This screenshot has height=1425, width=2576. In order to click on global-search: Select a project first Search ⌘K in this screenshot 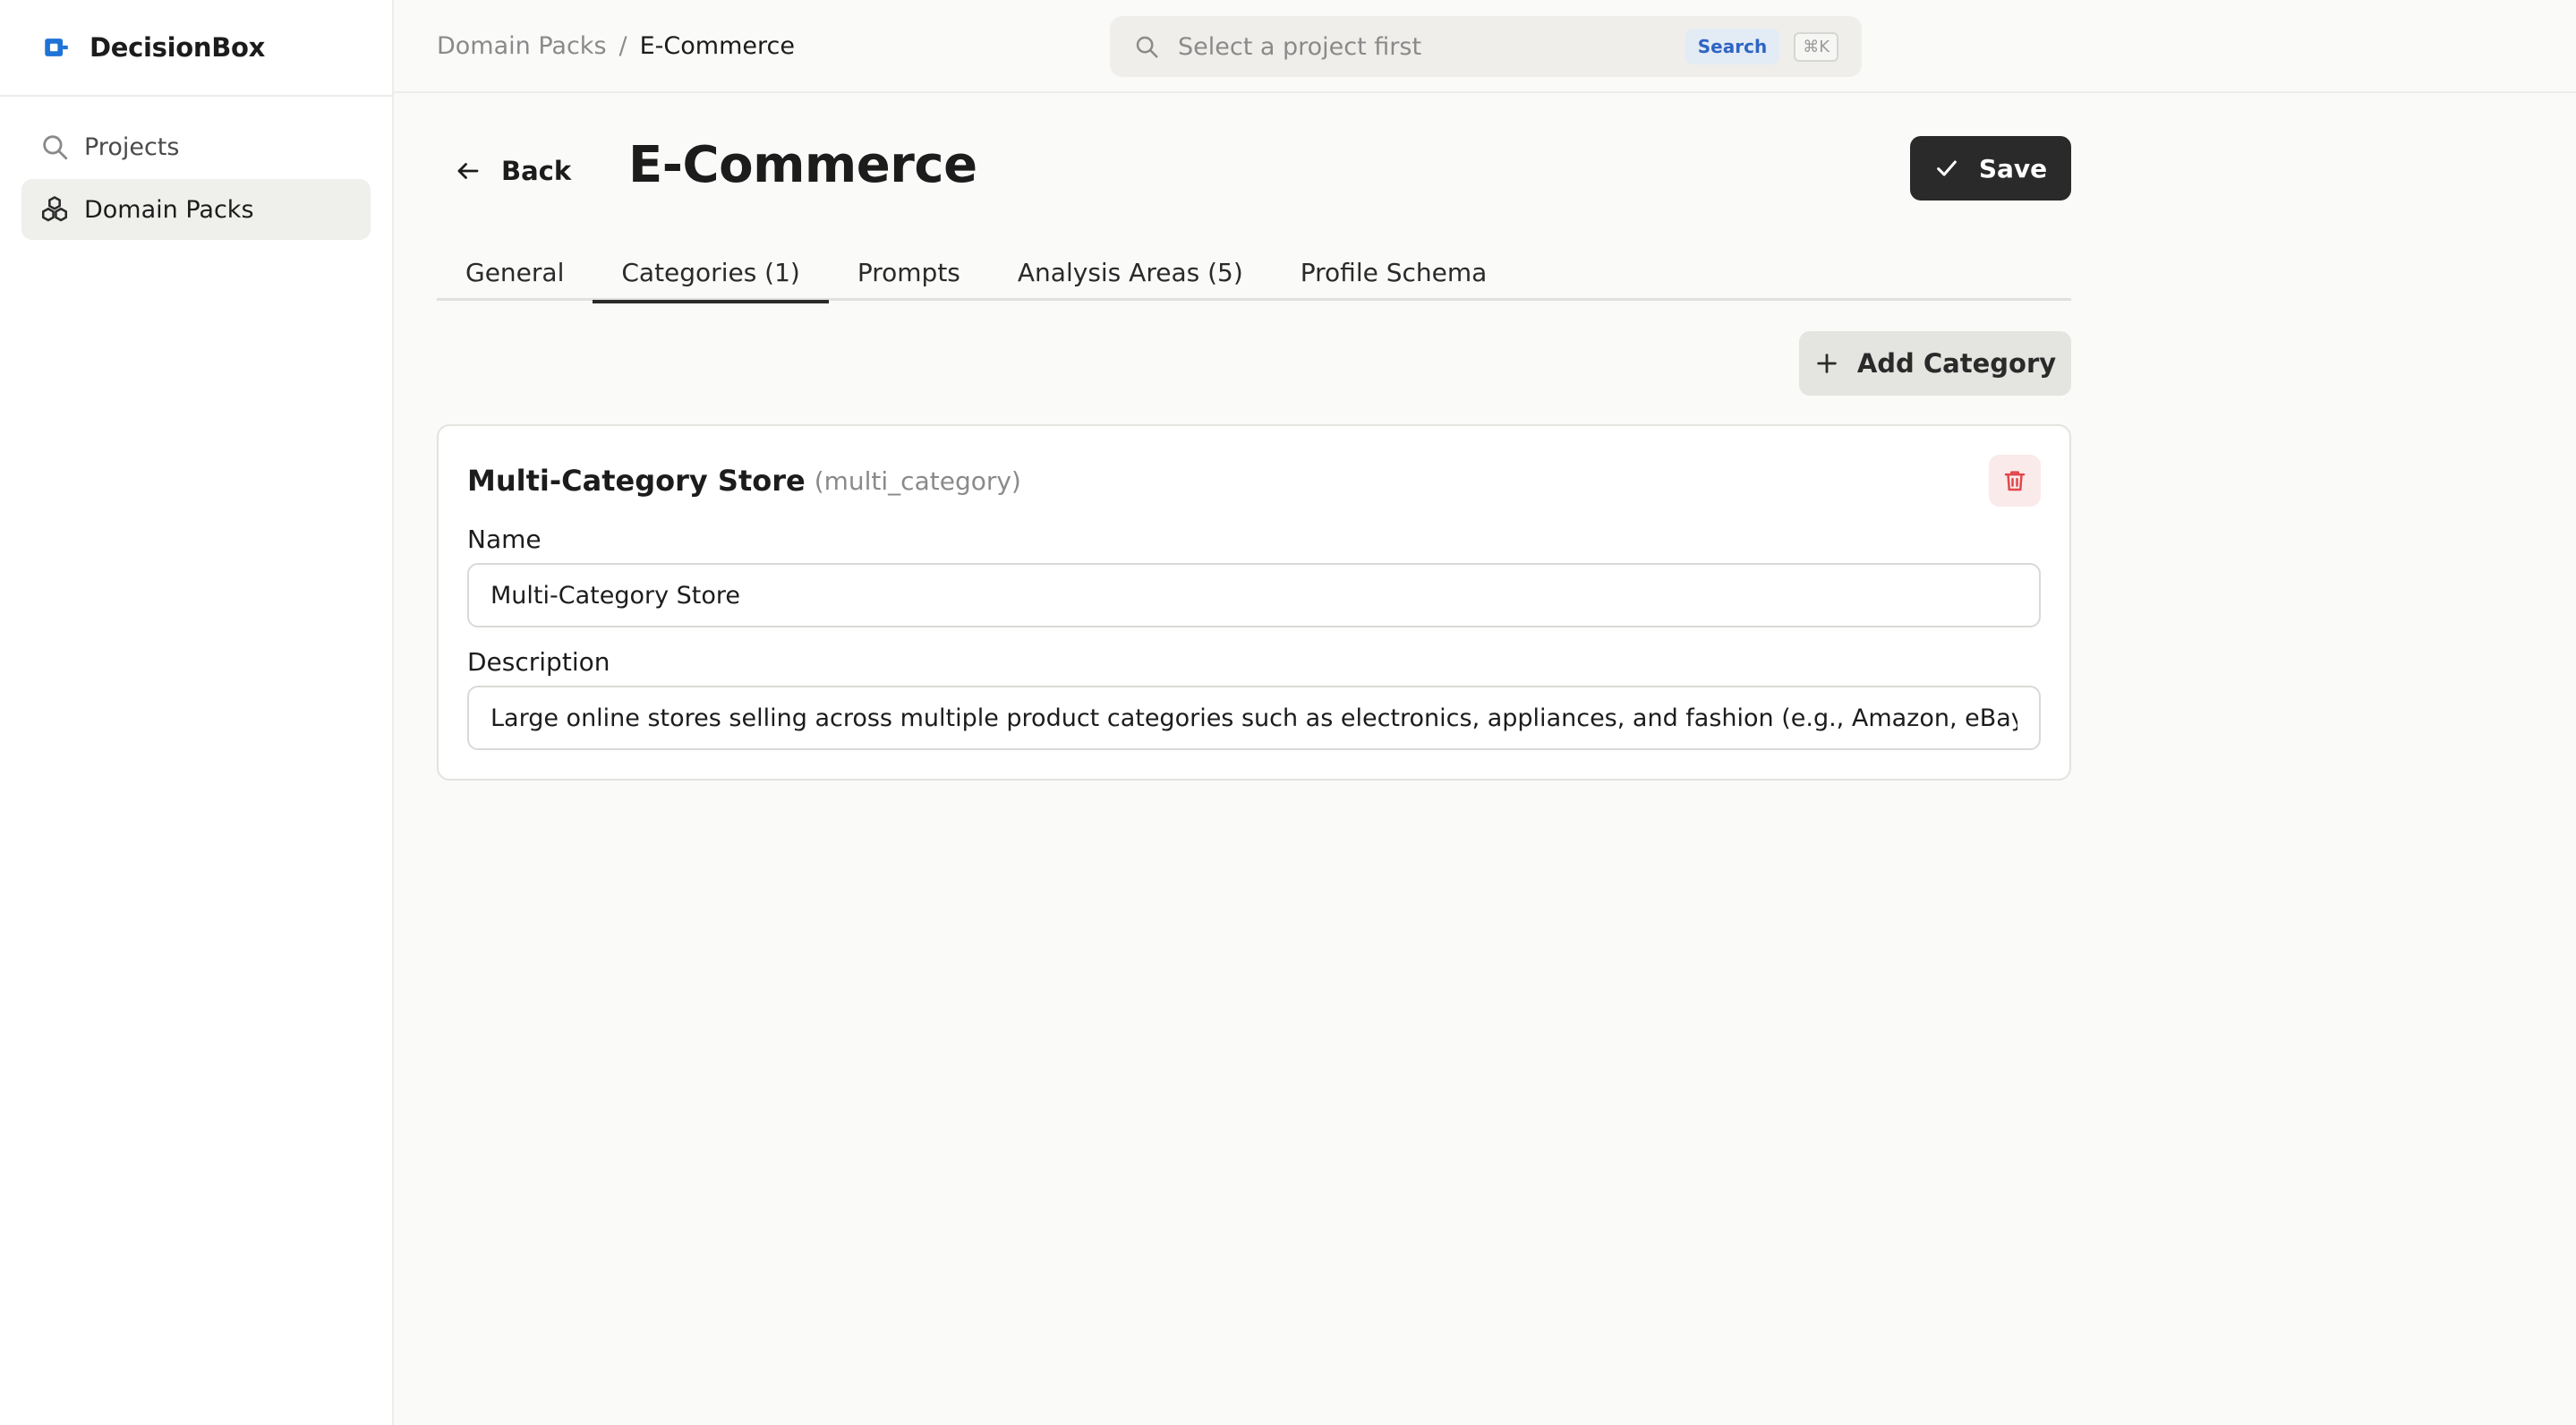, I will do `click(1486, 46)`.